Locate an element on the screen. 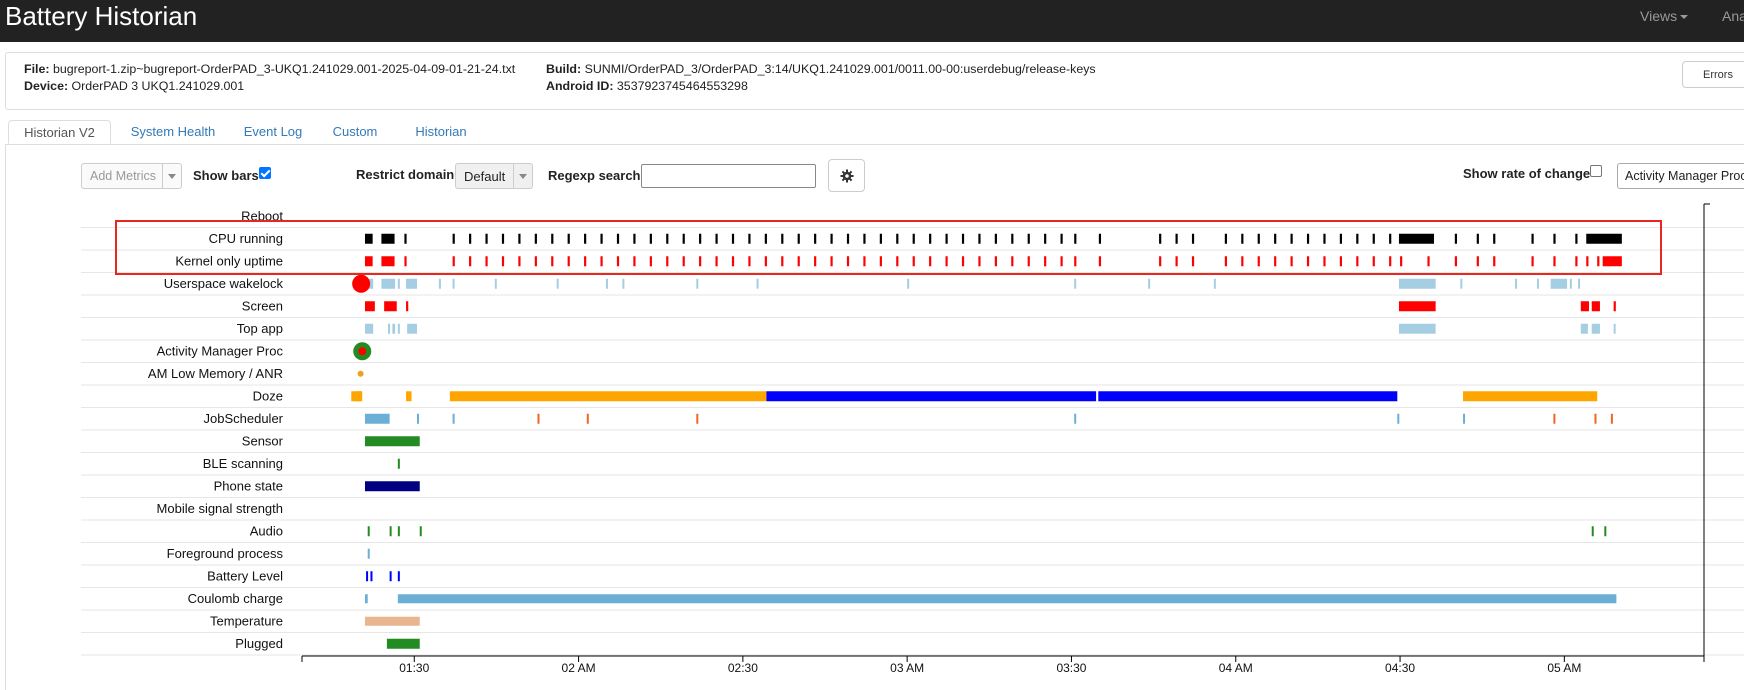  sensor-segment is located at coordinates (392, 441).